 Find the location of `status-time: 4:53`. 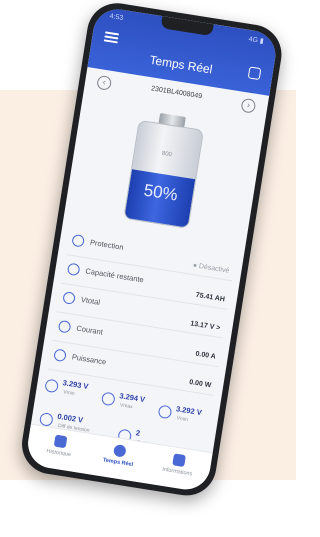

status-time: 4:53 is located at coordinates (116, 17).